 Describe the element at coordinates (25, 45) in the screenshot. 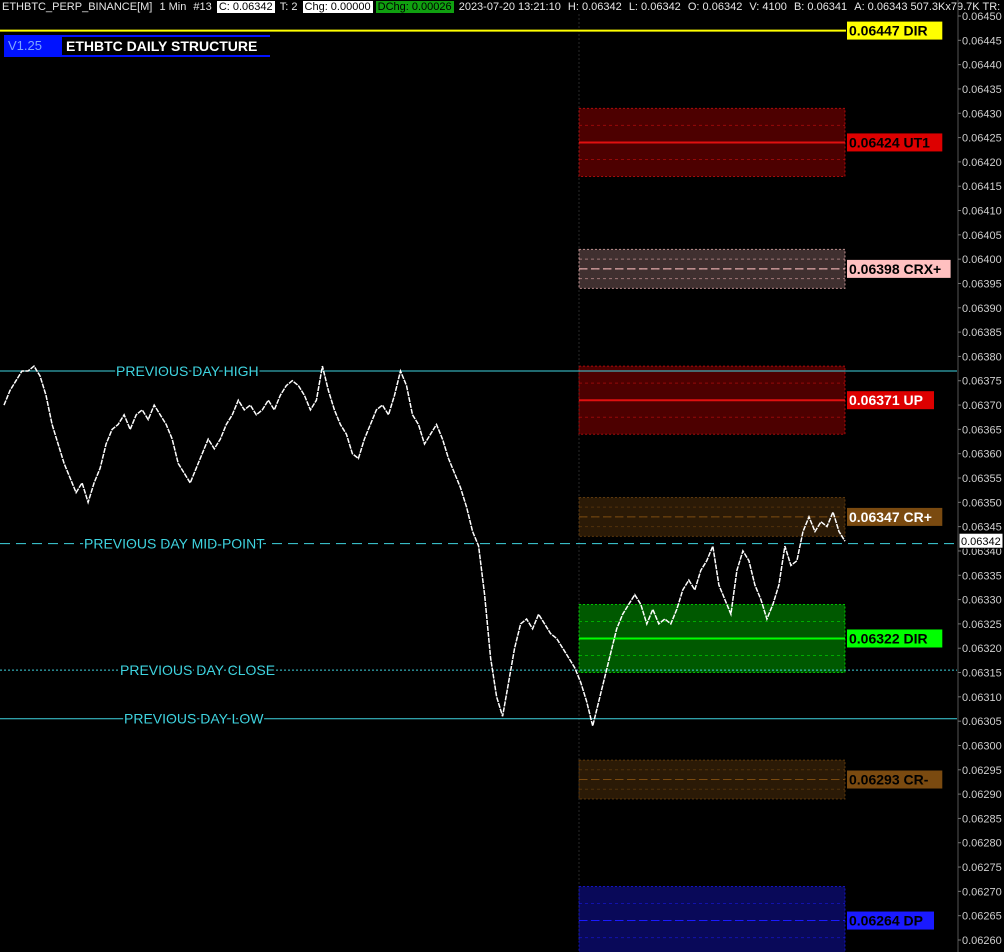

I see `study-version: V1.25` at that location.